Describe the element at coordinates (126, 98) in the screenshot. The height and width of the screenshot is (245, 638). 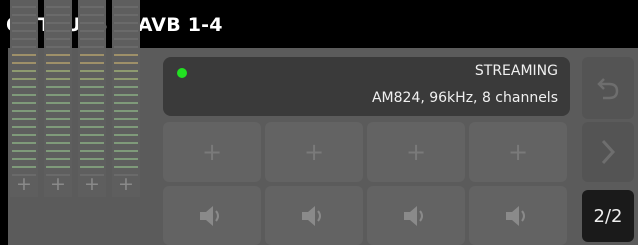
I see `channel-meter-4: +` at that location.